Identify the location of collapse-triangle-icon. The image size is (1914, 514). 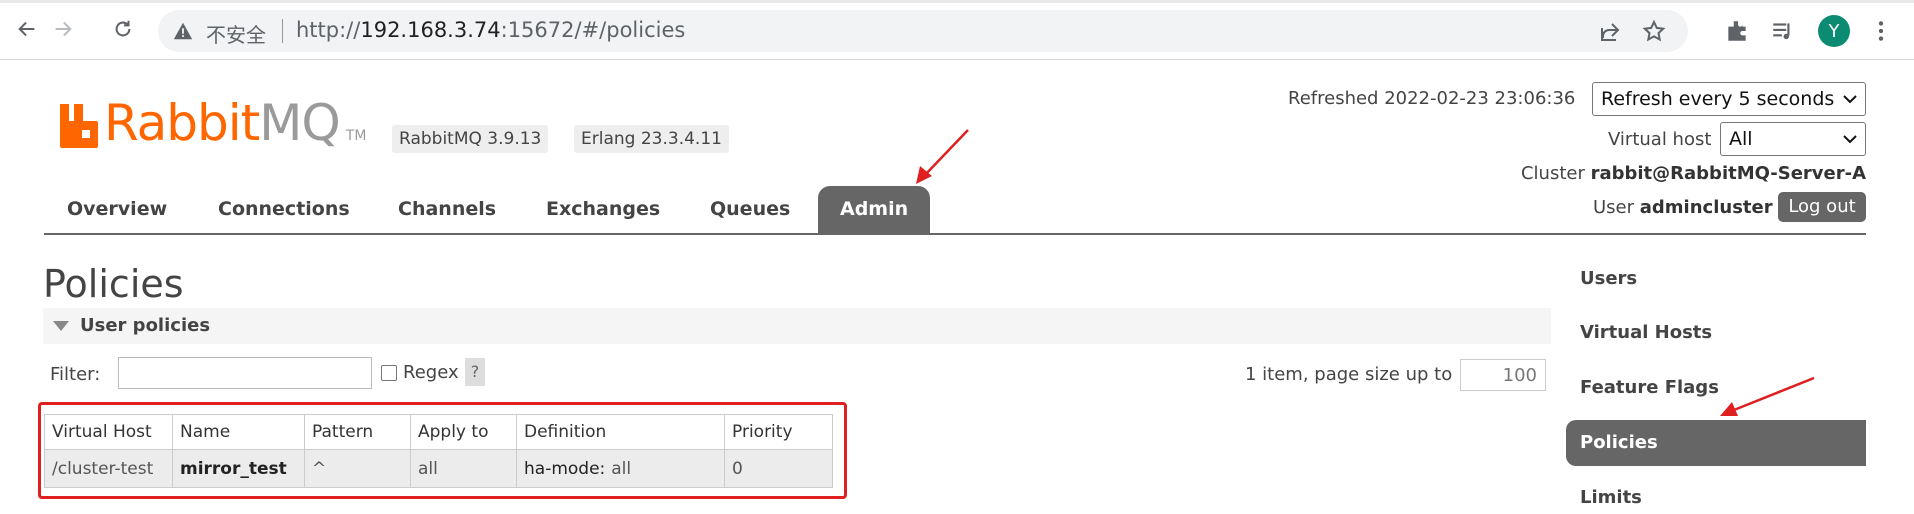
(61, 326).